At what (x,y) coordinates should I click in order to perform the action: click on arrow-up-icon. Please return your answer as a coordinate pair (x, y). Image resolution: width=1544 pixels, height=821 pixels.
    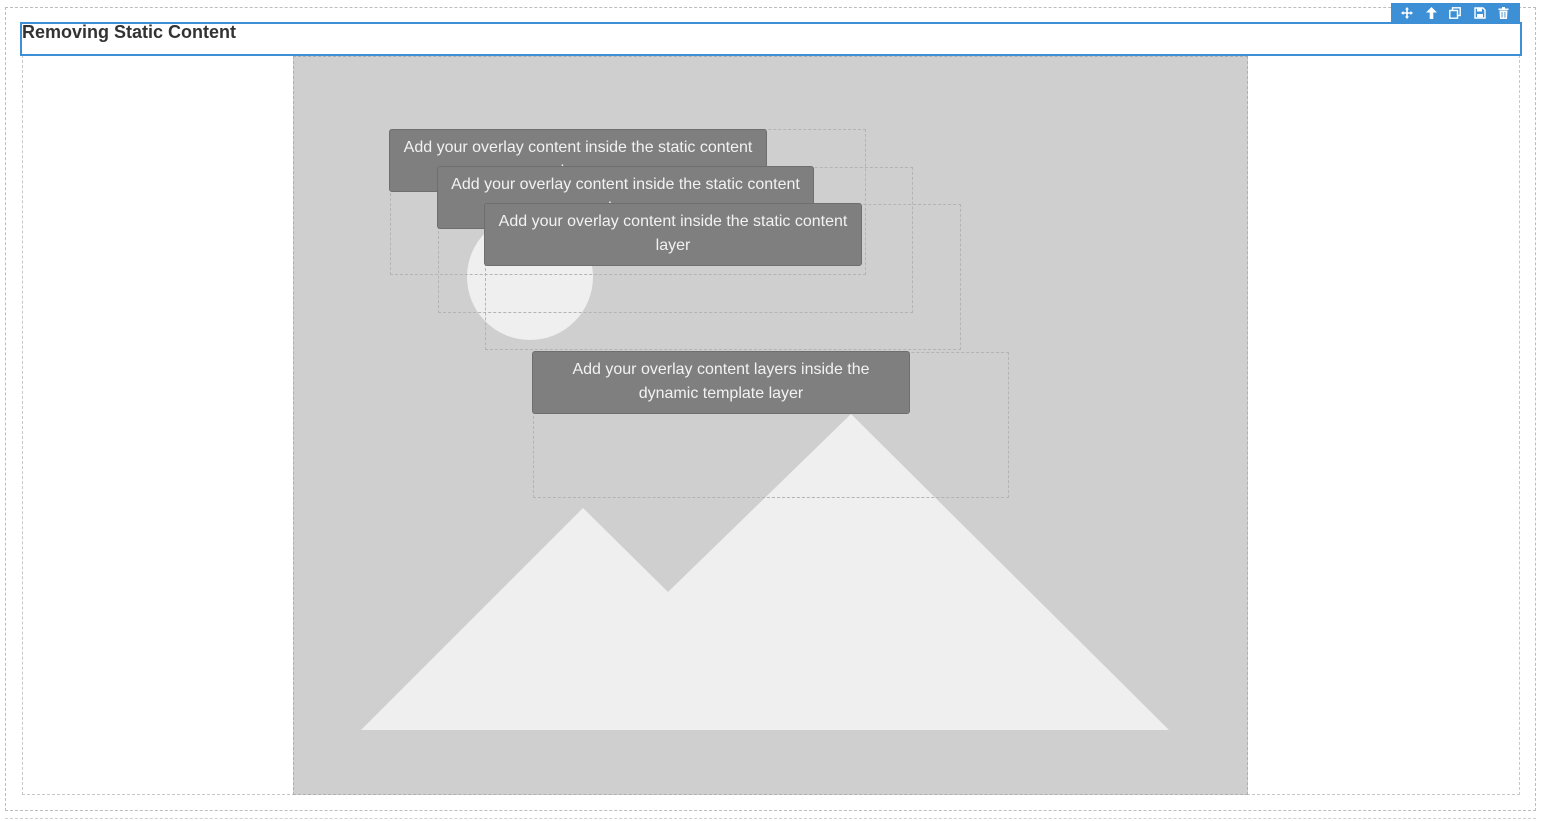
    Looking at the image, I should click on (1431, 13).